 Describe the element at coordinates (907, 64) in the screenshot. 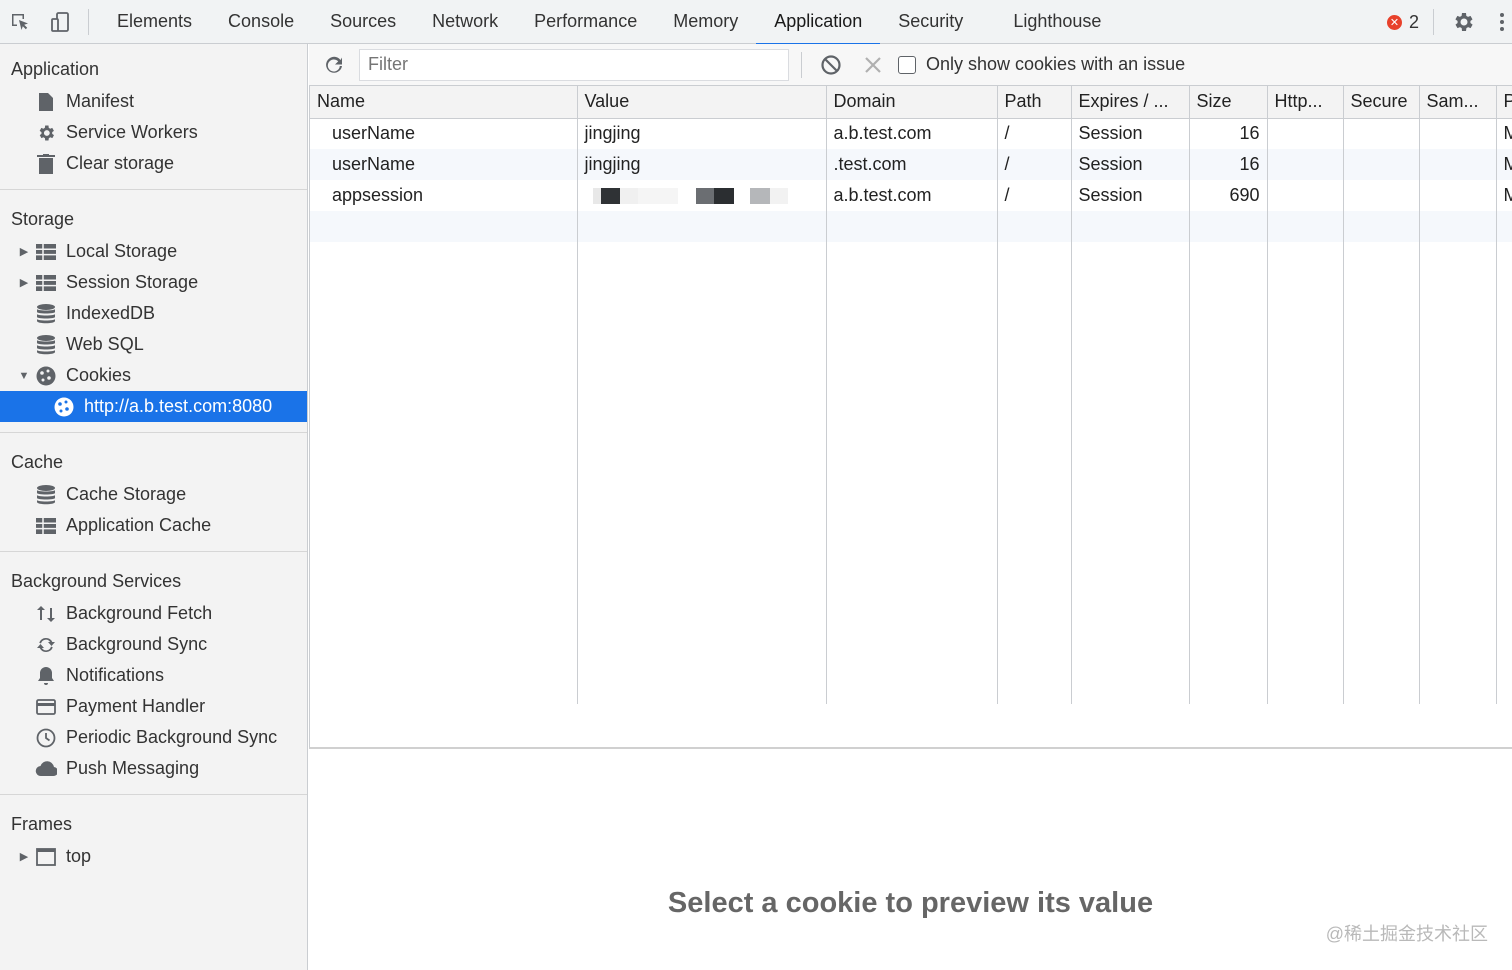

I see `only-issues-checkbox` at that location.